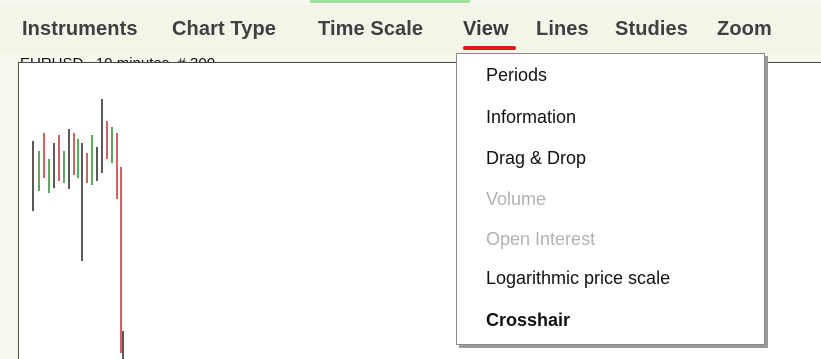 Image resolution: width=821 pixels, height=359 pixels. What do you see at coordinates (531, 117) in the screenshot?
I see `menu-item-information: Information` at bounding box center [531, 117].